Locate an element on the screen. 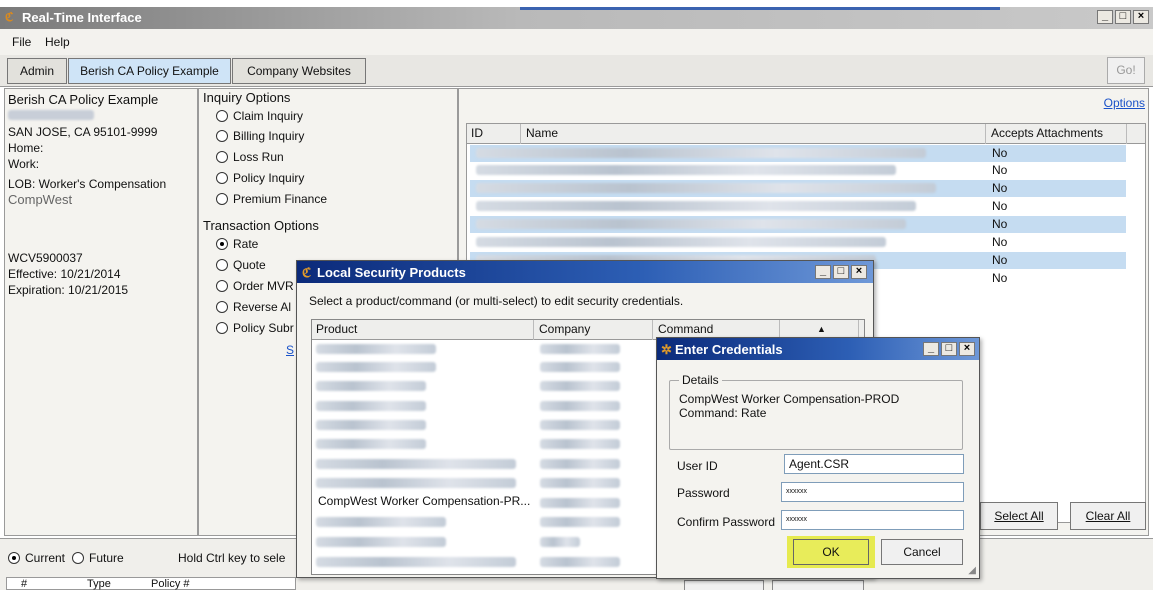 Image resolution: width=1153 pixels, height=590 pixels. resize-grip-icon: ◢ is located at coordinates (972, 570).